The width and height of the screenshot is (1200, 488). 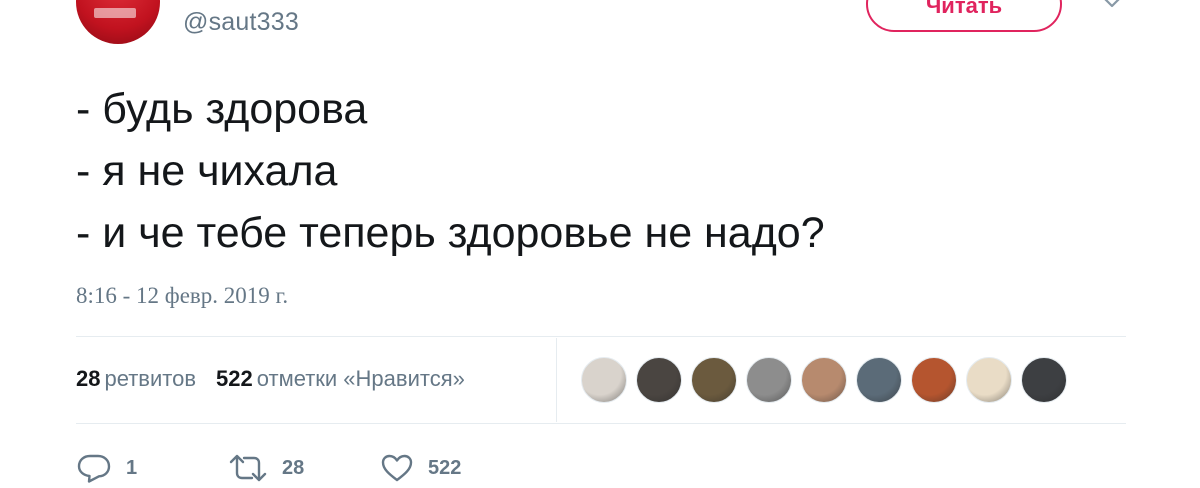 I want to click on author-handle: @saut333, so click(x=241, y=22).